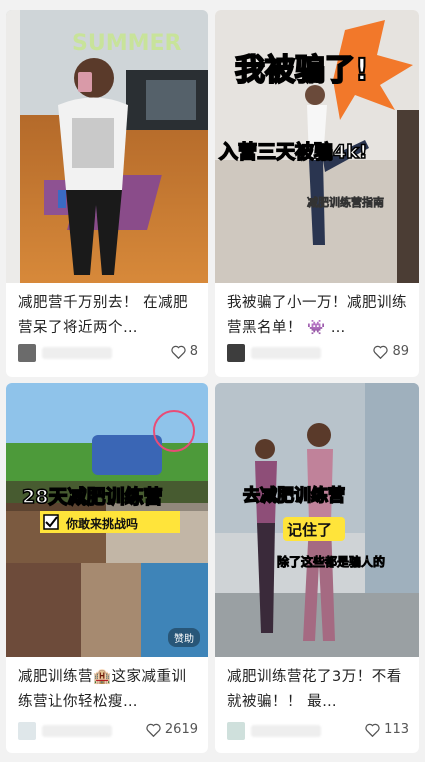 Image resolution: width=425 pixels, height=762 pixels. What do you see at coordinates (181, 729) in the screenshot?
I see `like-count: 2619` at bounding box center [181, 729].